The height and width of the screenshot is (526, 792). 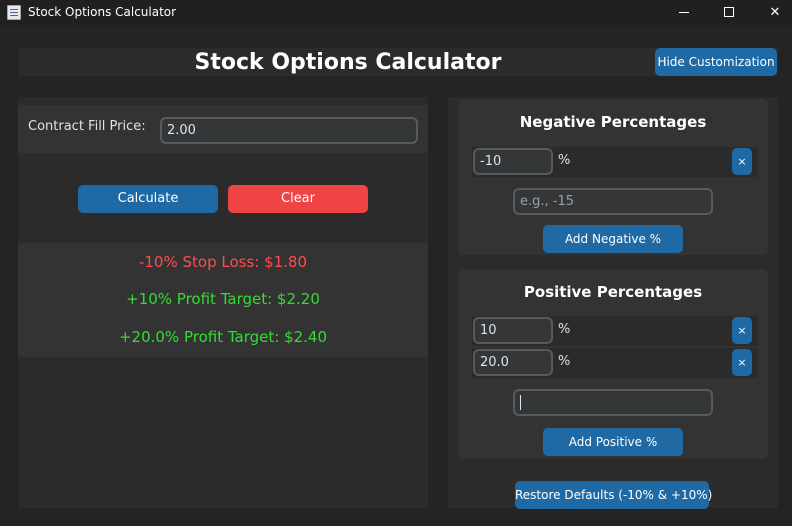 I want to click on stop-loss-result: -10% Stop Loss: $1.80, so click(x=223, y=262).